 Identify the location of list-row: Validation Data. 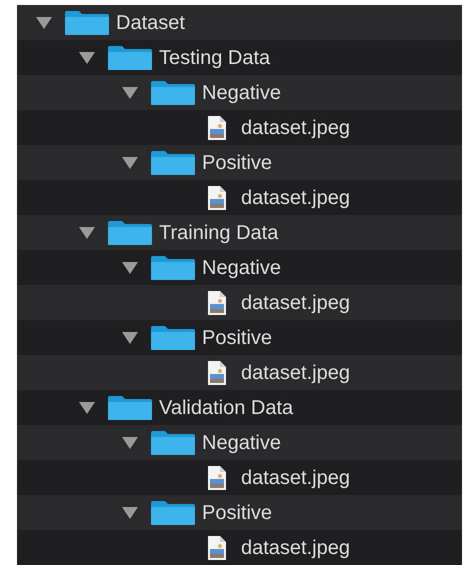
(239, 407).